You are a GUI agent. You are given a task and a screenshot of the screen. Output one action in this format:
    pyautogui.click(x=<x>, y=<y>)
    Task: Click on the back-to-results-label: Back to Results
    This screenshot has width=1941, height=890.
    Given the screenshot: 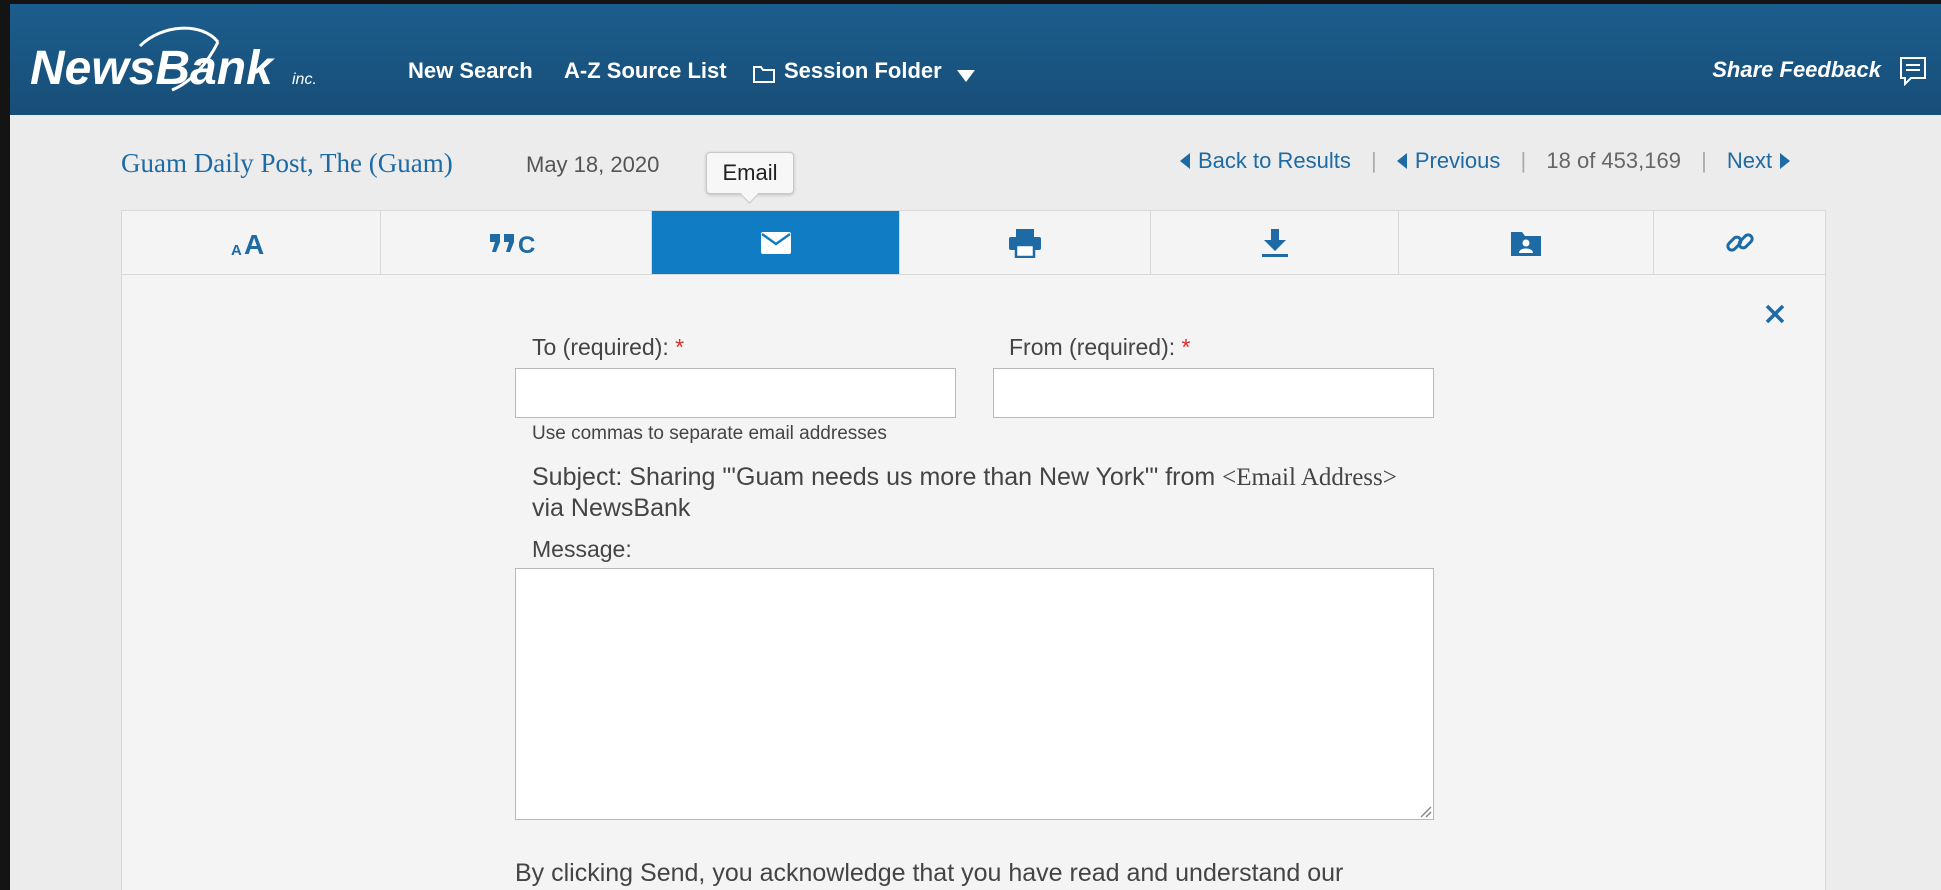 What is the action you would take?
    pyautogui.click(x=1274, y=160)
    